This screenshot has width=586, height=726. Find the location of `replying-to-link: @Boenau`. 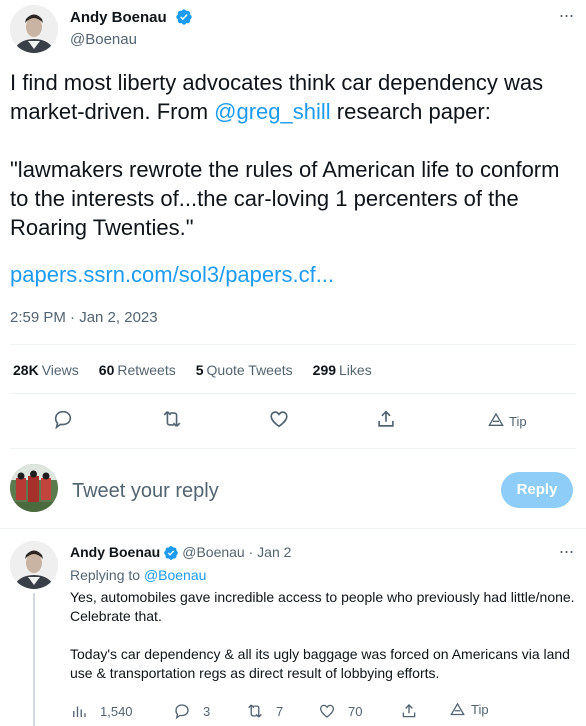

replying-to-link: @Boenau is located at coordinates (175, 575).